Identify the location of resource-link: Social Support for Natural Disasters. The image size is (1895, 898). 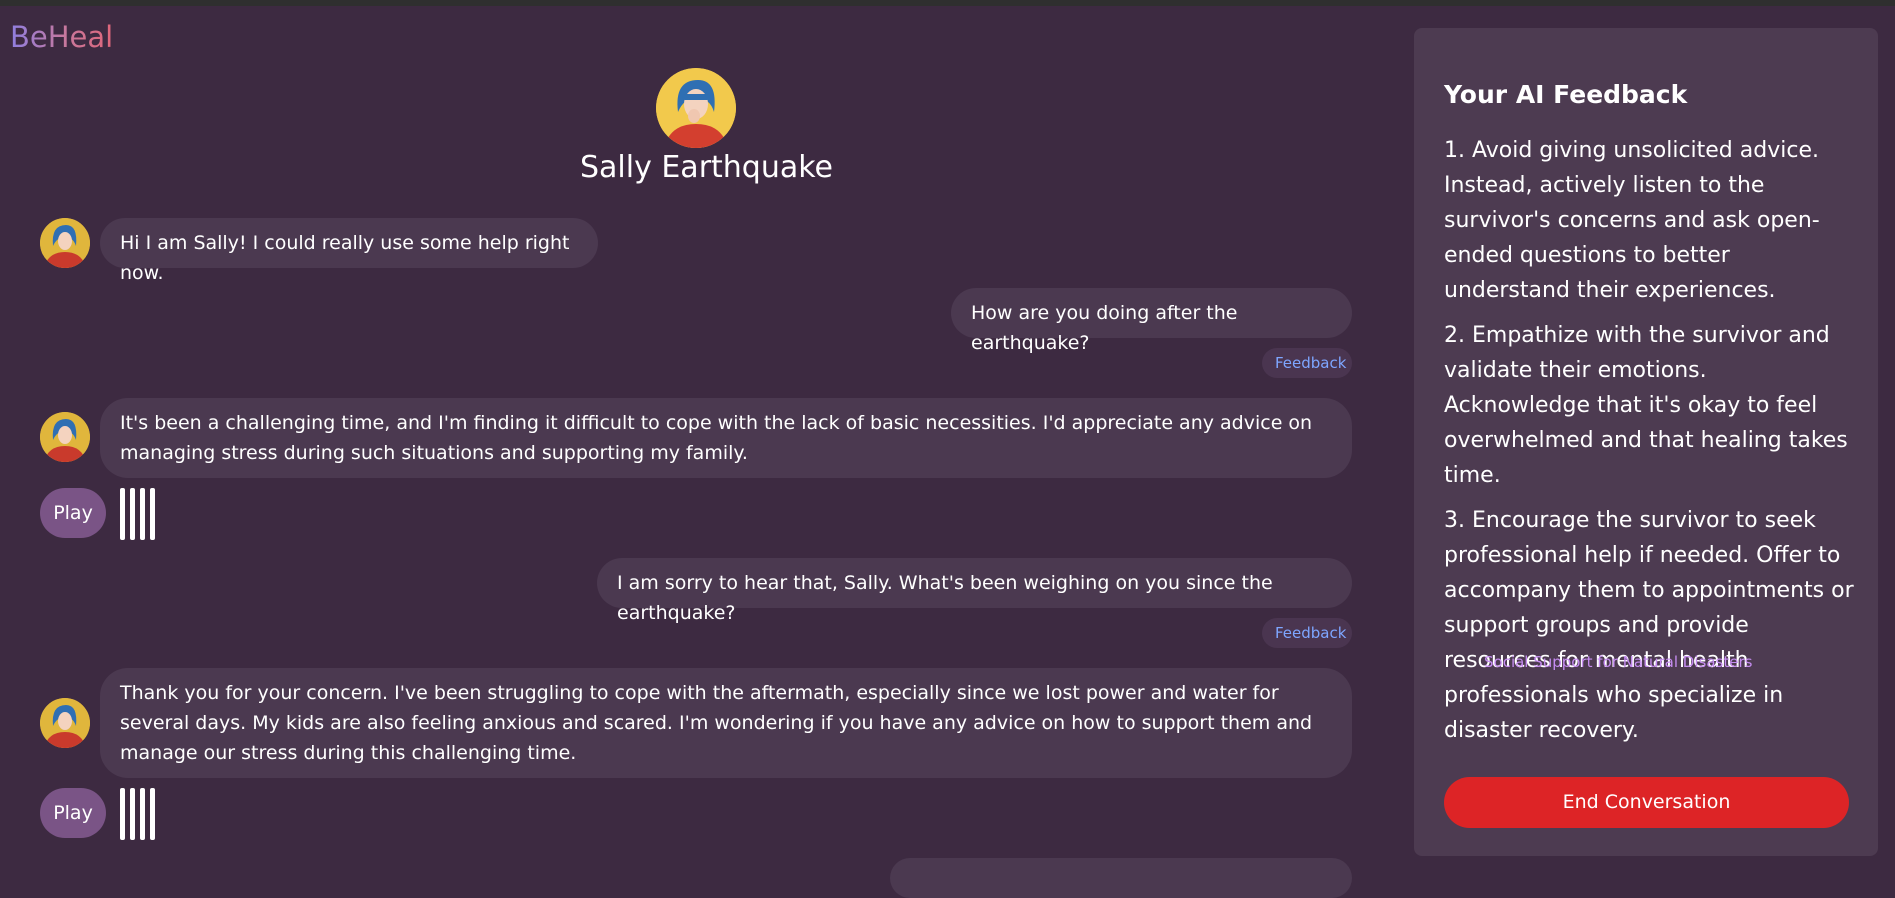
(1618, 662).